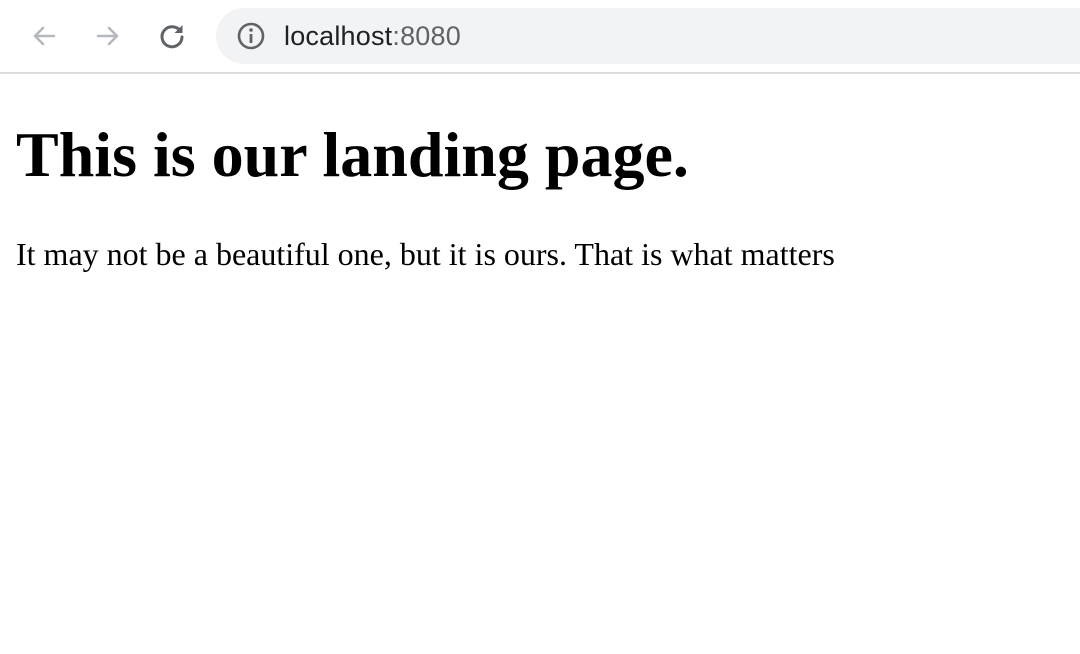 The image size is (1080, 654). I want to click on page-title: This is our landing page., so click(352, 154).